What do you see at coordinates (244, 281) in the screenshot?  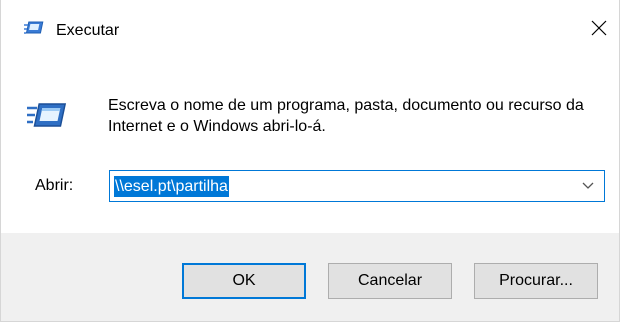 I see `ok-button: OK` at bounding box center [244, 281].